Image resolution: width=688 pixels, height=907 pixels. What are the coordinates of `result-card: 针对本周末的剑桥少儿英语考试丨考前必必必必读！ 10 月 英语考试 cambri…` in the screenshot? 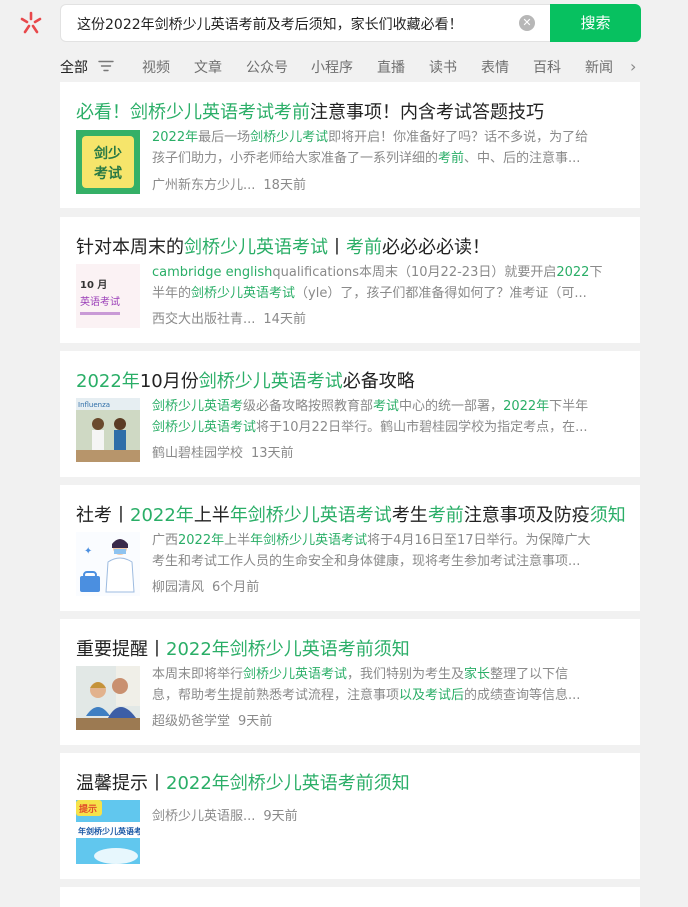 It's located at (350, 280).